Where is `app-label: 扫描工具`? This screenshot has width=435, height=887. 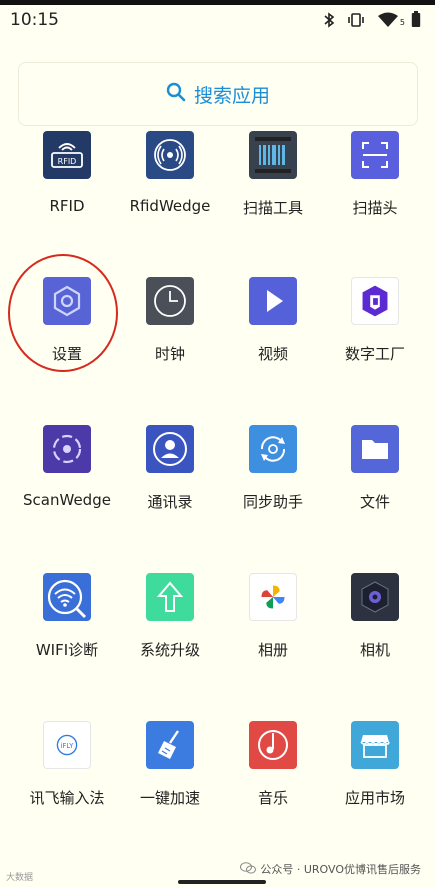 app-label: 扫描工具 is located at coordinates (272, 208).